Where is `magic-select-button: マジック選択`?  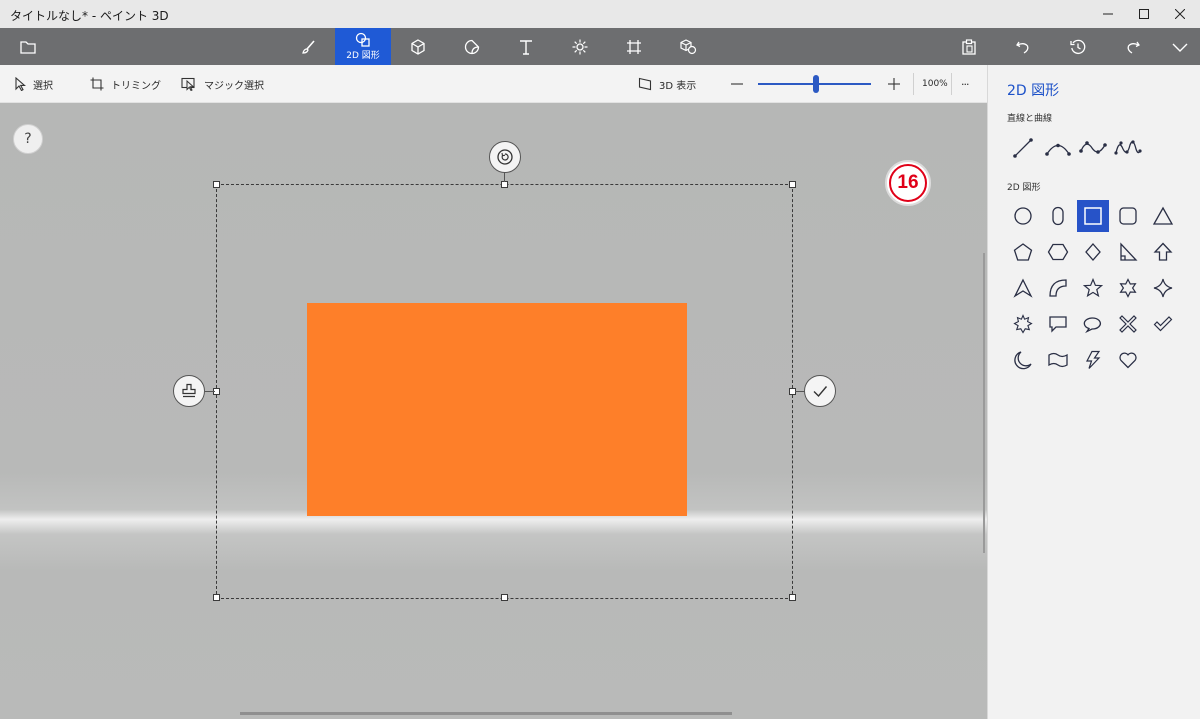
magic-select-button: マジック選択 is located at coordinates (222, 84).